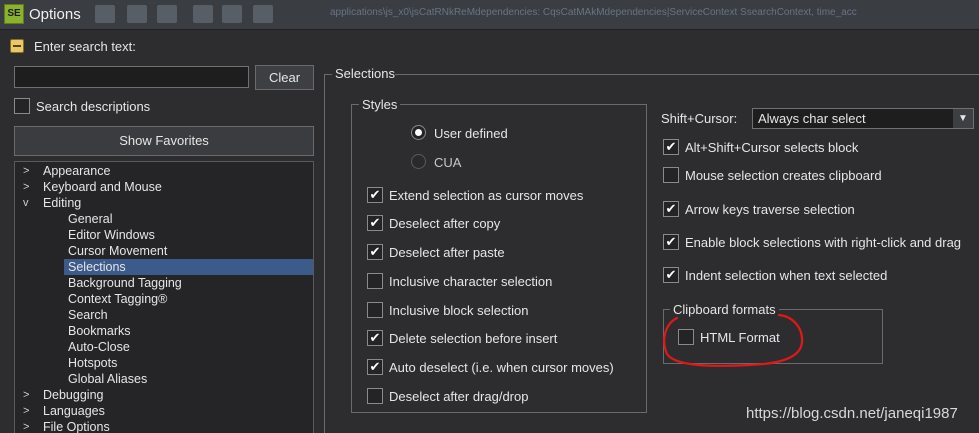 This screenshot has height=433, width=979. I want to click on shift-cursor-select: Always char select ▼, so click(863, 118).